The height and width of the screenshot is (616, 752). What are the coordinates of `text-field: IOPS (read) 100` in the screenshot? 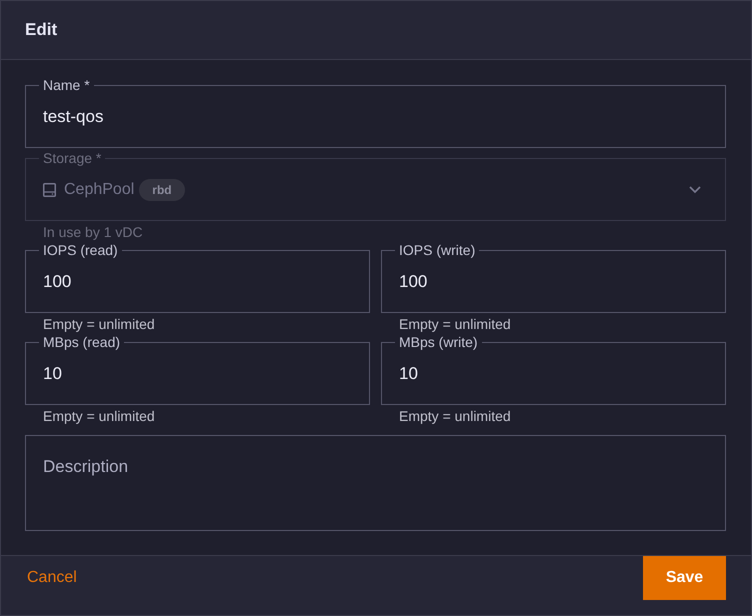 It's located at (197, 277).